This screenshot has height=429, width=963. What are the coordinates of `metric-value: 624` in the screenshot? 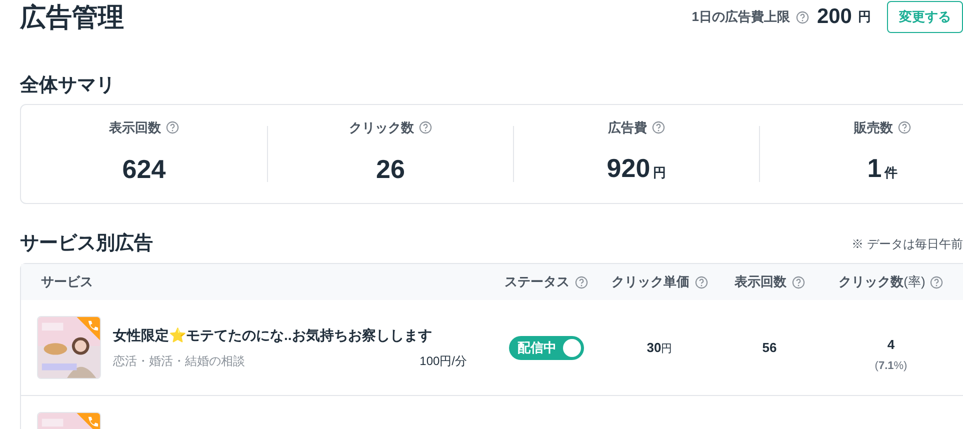 It's located at (144, 169).